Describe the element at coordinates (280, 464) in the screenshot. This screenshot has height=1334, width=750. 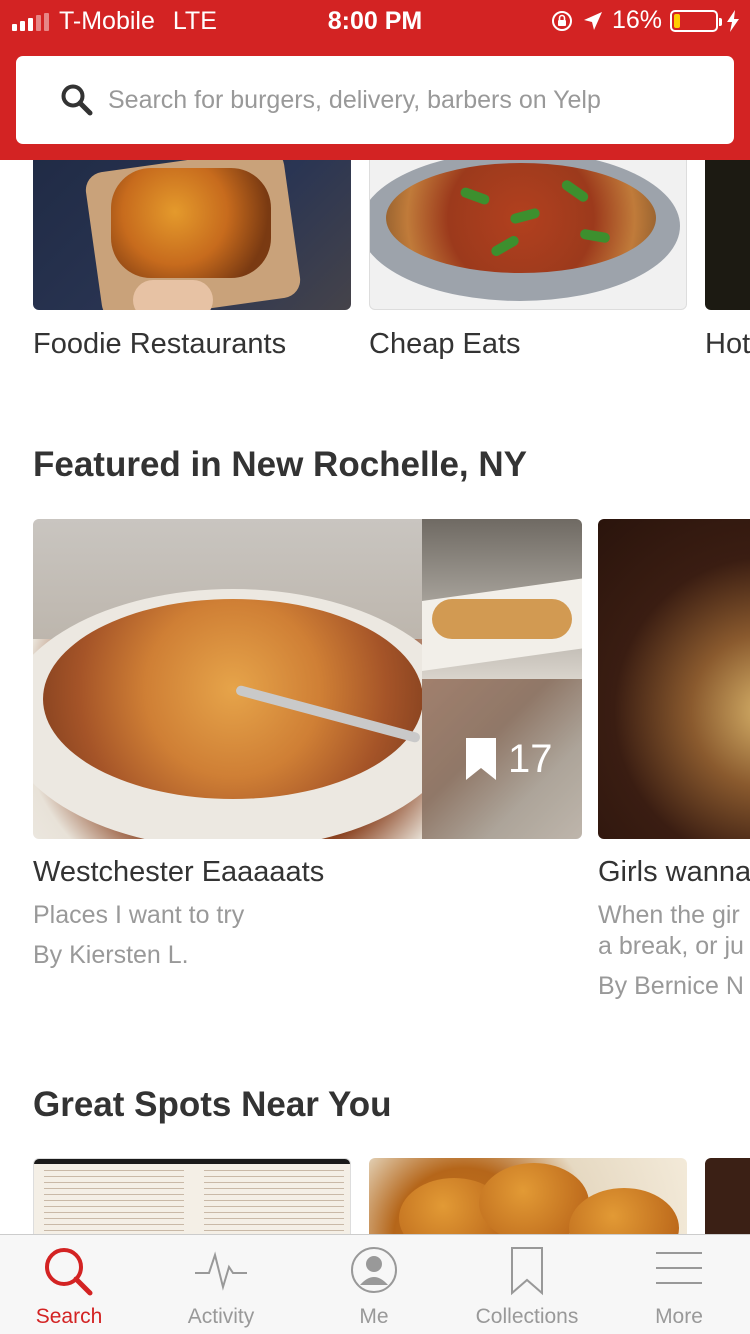
I see `featured-section-title: Featured in New Rochelle, NY` at that location.